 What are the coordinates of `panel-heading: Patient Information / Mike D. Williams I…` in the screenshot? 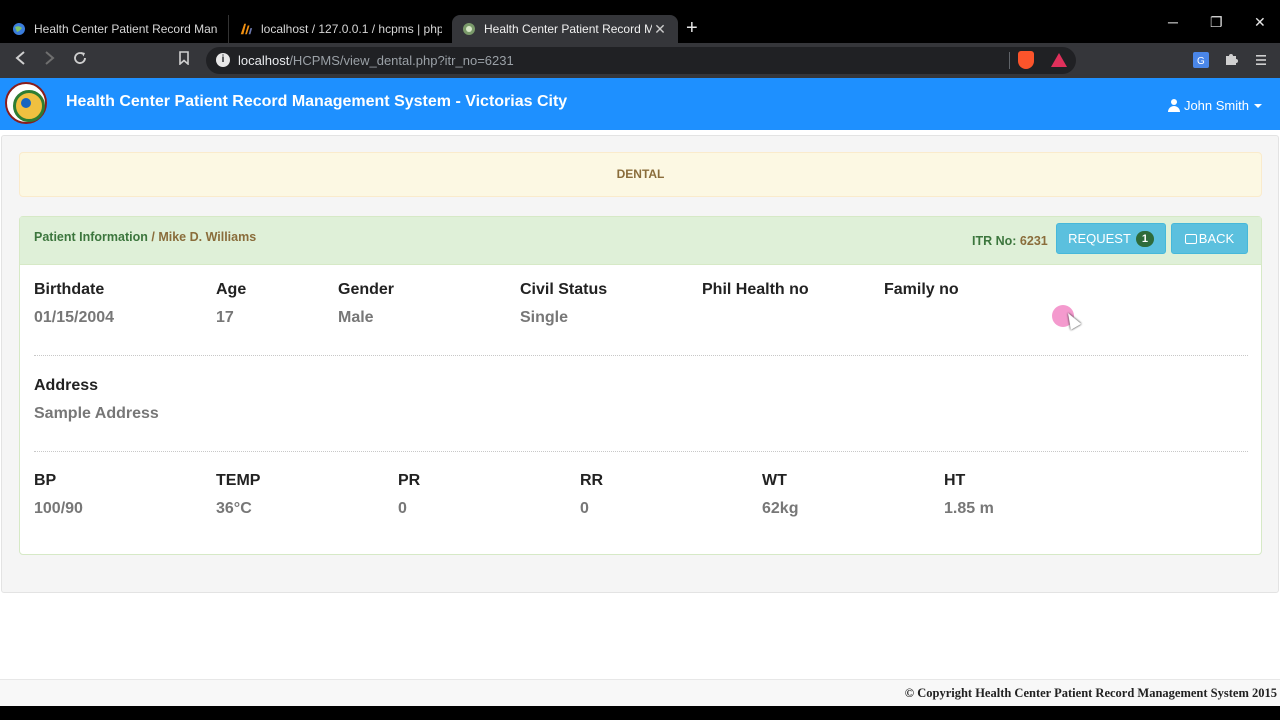 It's located at (640, 241).